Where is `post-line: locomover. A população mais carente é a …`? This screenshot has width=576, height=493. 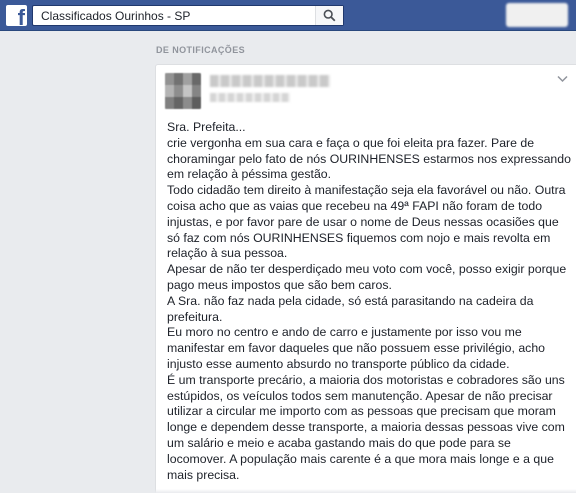 post-line: locomover. A população mais carente é a … is located at coordinates (360, 458).